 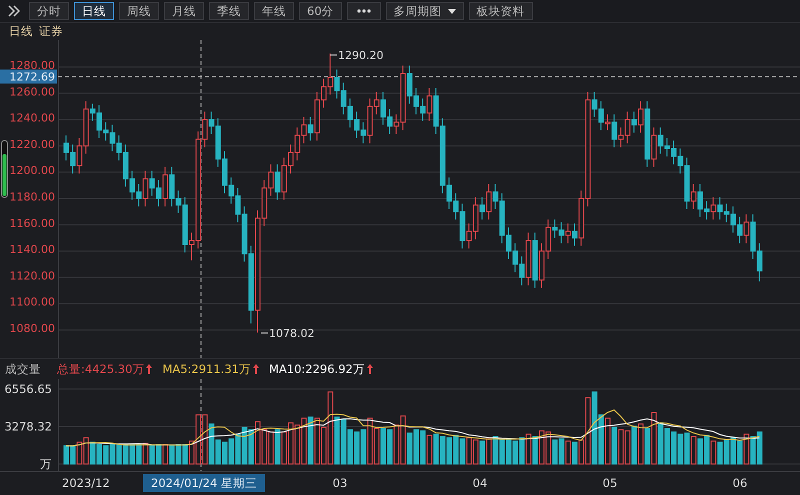 What do you see at coordinates (425, 11) in the screenshot?
I see `period-dropdown: 多周期图` at bounding box center [425, 11].